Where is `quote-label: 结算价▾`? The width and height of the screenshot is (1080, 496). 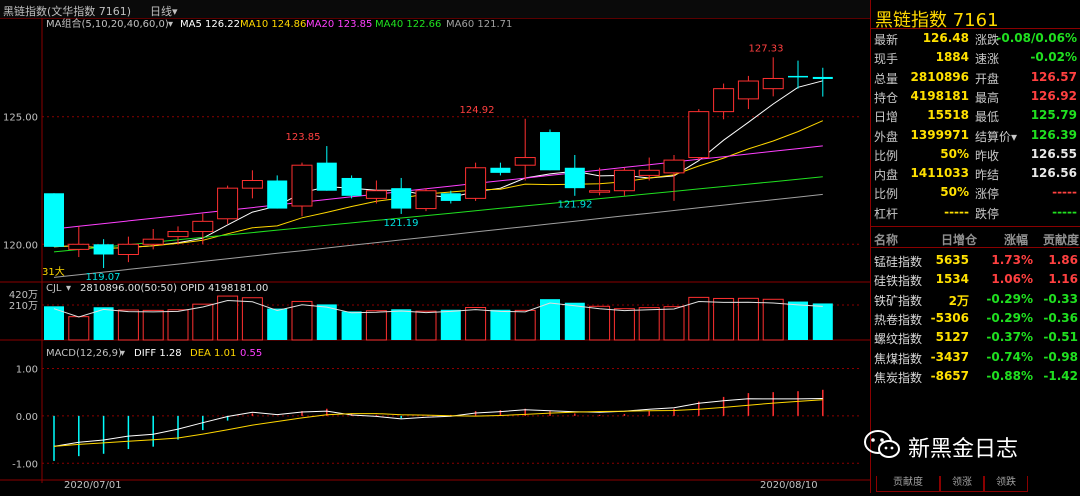
quote-label: 结算价▾ is located at coordinates (996, 136).